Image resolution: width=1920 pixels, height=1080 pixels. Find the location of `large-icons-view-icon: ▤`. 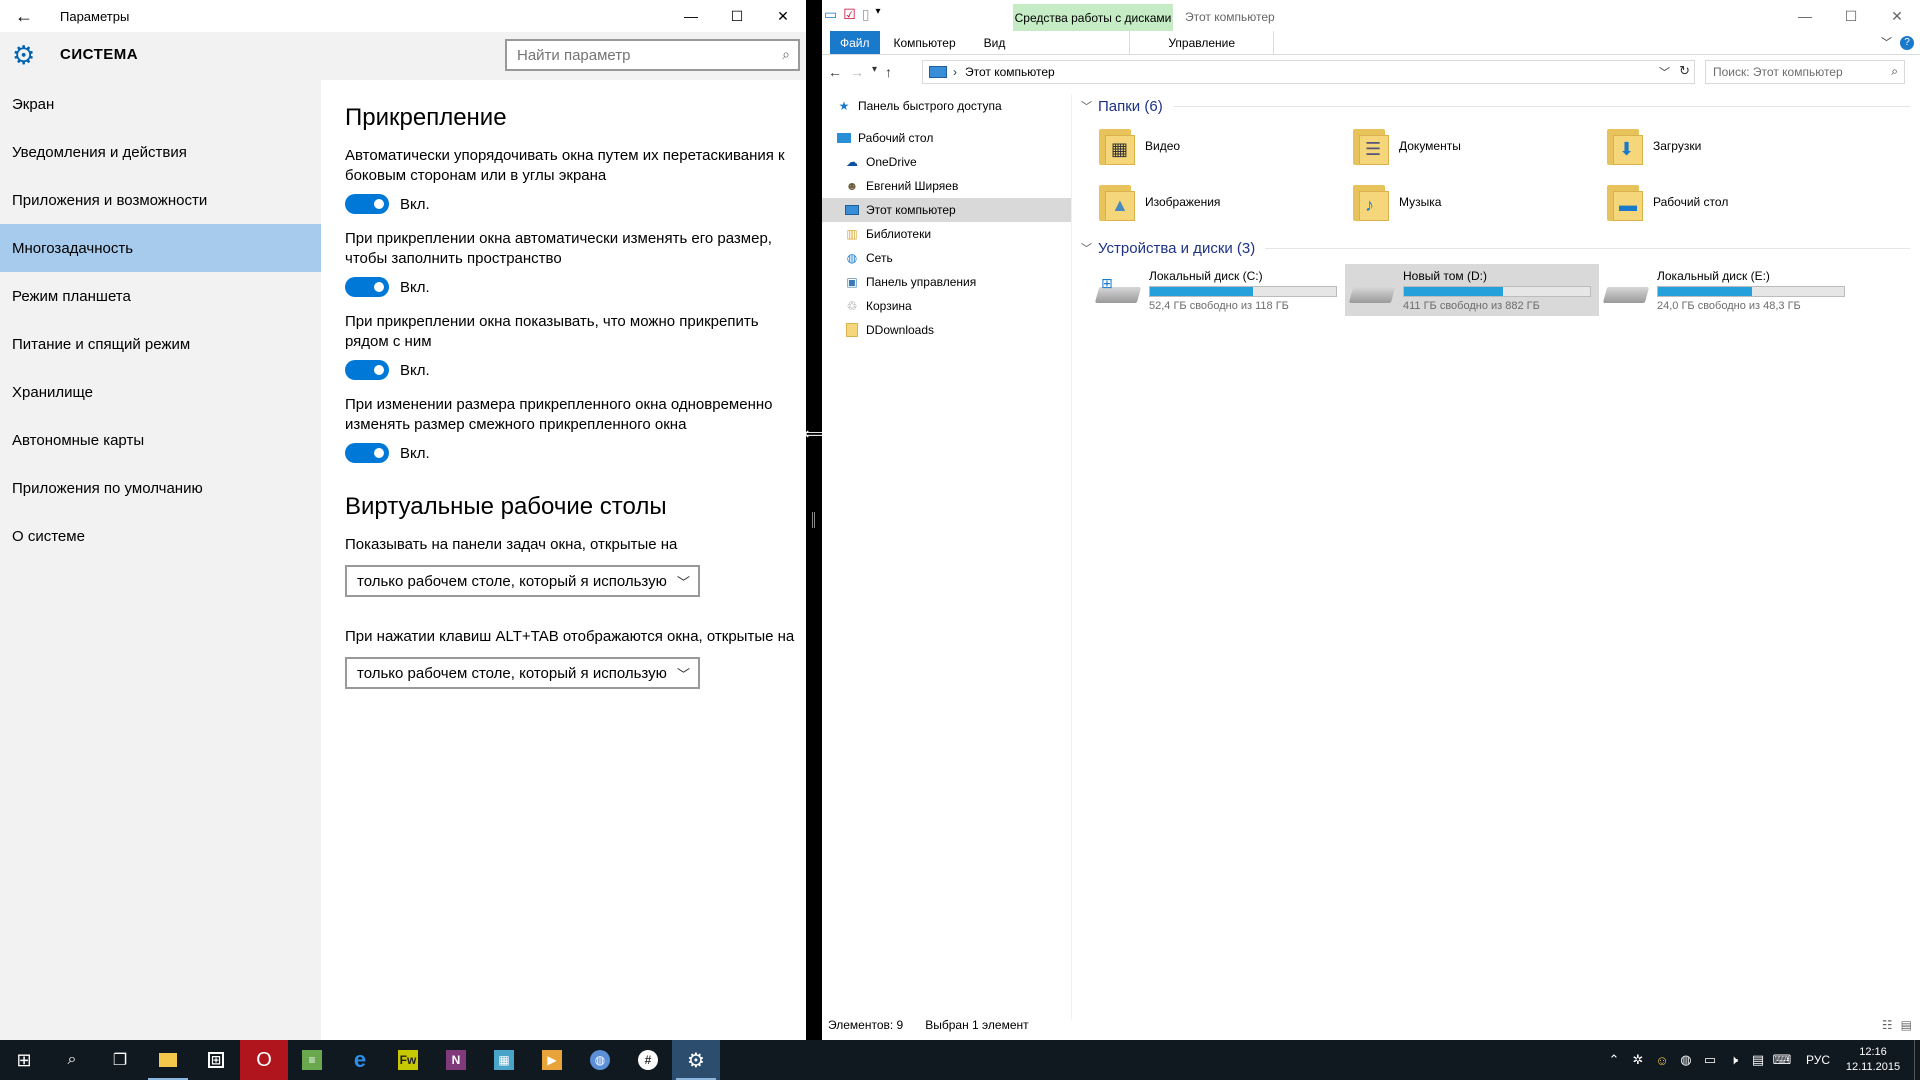

large-icons-view-icon: ▤ is located at coordinates (1906, 1025).